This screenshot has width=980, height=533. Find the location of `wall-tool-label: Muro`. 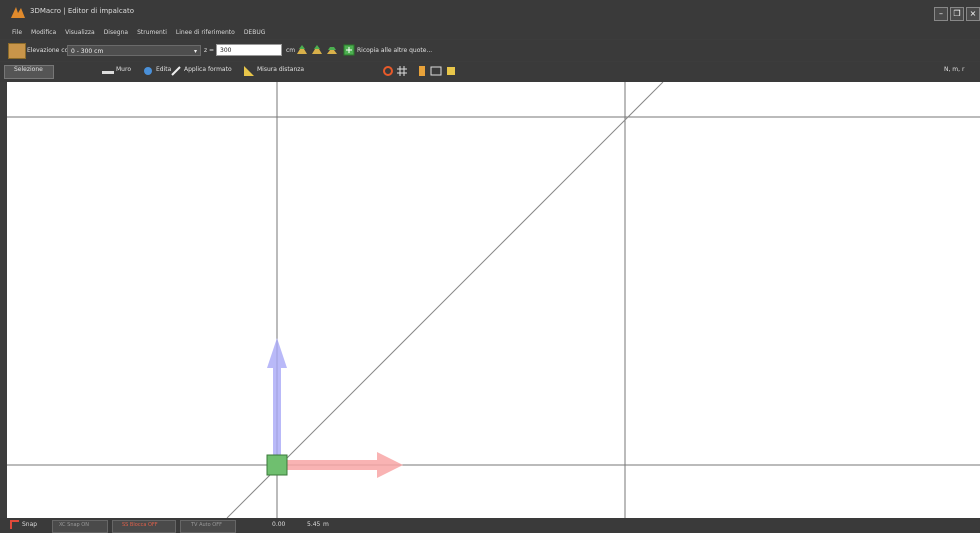

wall-tool-label: Muro is located at coordinates (123, 69).